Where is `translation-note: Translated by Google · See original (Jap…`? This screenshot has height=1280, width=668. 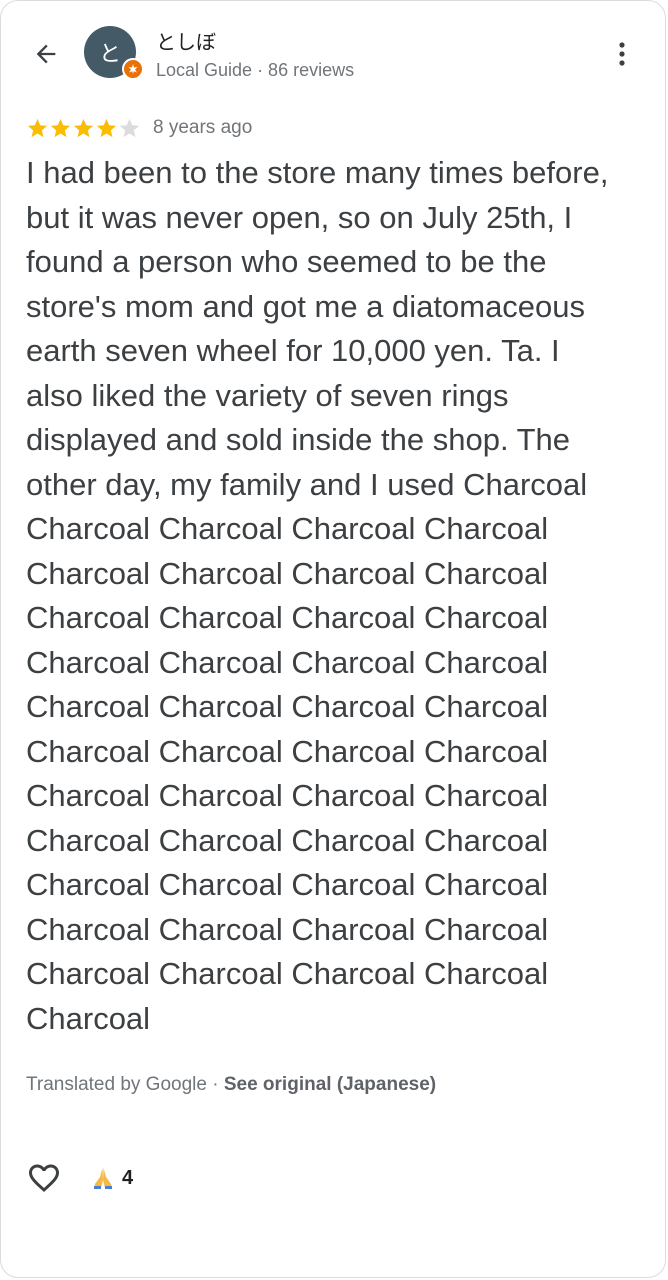 translation-note: Translated by Google · See original (Jap… is located at coordinates (231, 1085).